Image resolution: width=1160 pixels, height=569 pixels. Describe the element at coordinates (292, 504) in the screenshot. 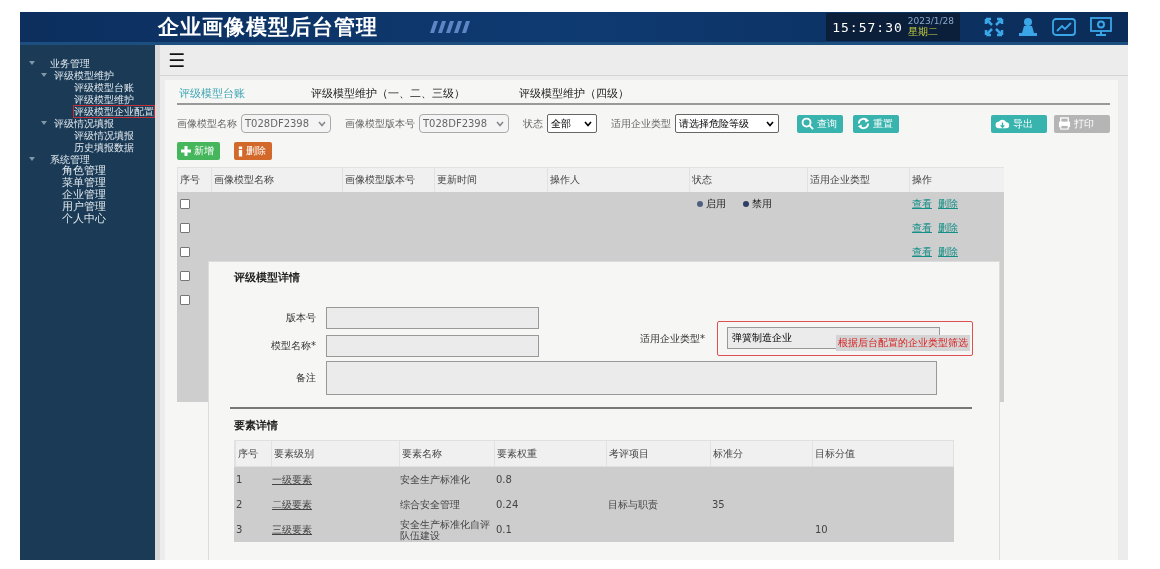

I see `level-link: 二级要素` at that location.